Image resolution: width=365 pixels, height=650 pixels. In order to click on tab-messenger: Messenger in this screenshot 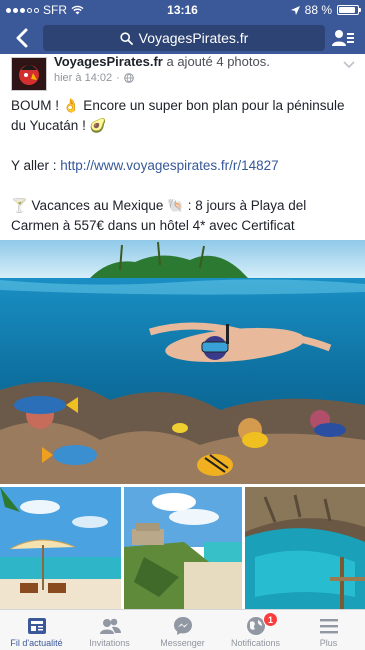, I will do `click(182, 630)`.